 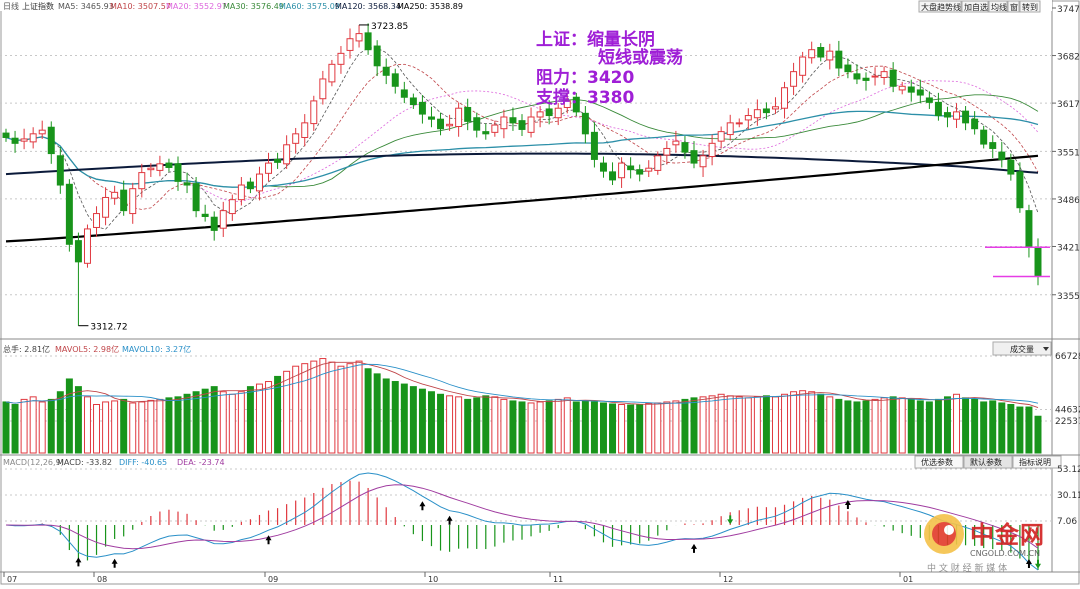 I want to click on indicator-selector-label: 成交量, so click(x=1022, y=349).